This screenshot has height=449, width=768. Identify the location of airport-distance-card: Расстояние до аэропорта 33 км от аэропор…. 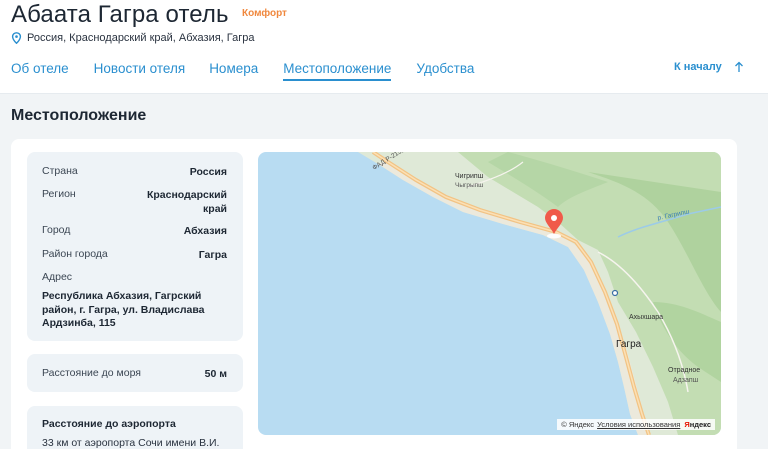
(135, 427).